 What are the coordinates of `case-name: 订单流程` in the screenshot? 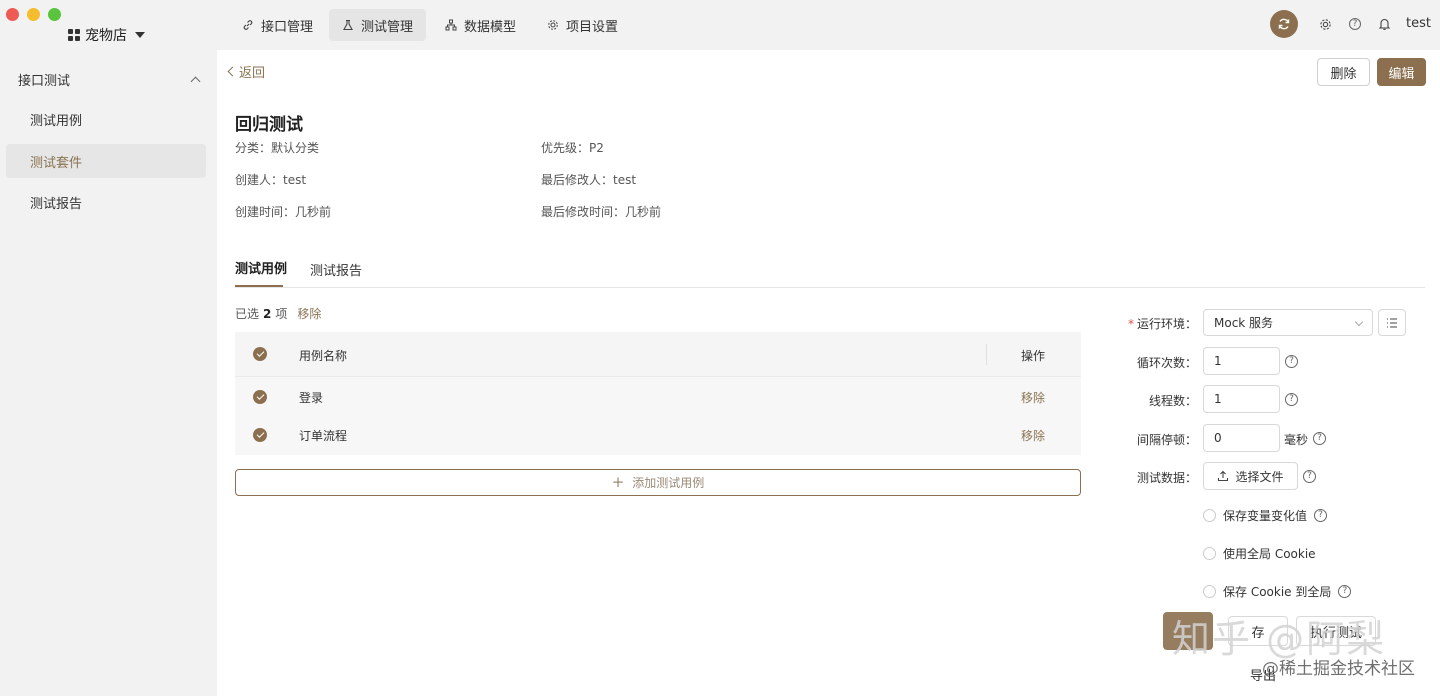 It's located at (323, 436).